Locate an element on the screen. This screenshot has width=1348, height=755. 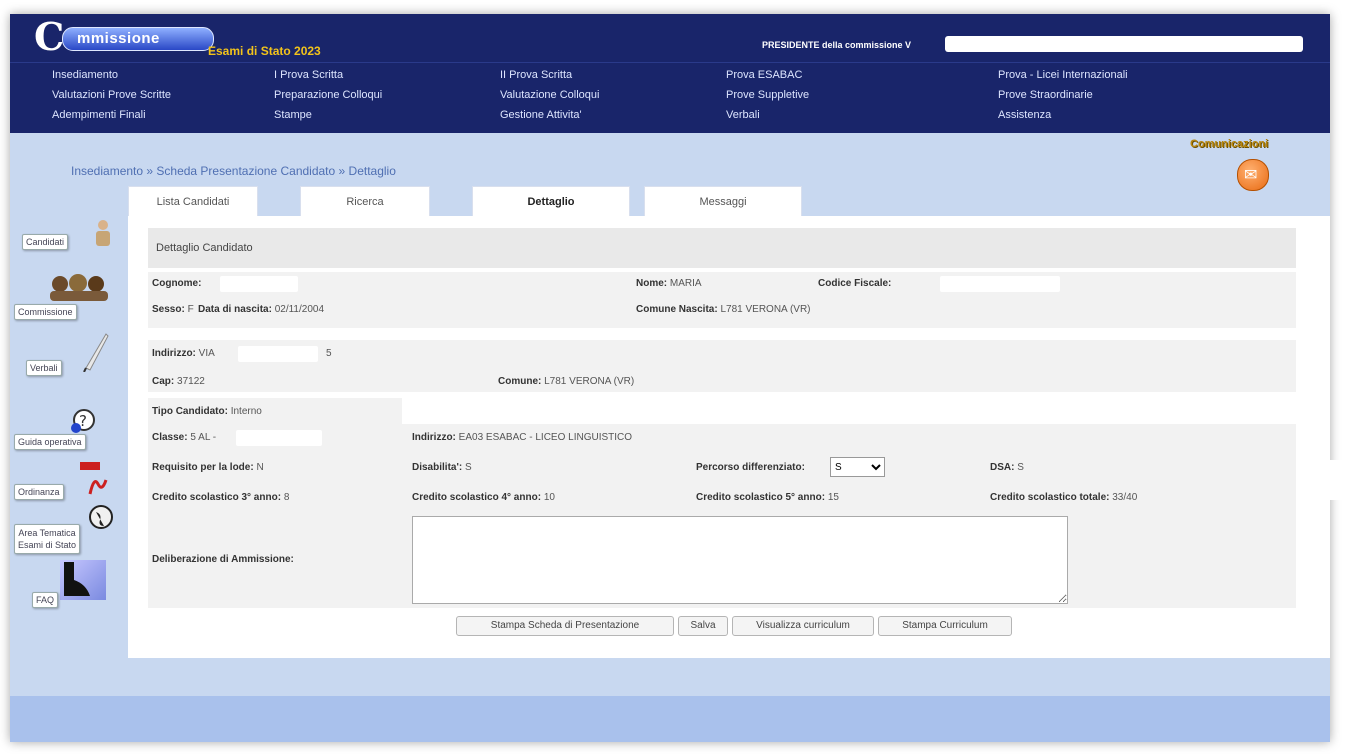
percorso-diff-label: Percorso differenziato: is located at coordinates (750, 467).